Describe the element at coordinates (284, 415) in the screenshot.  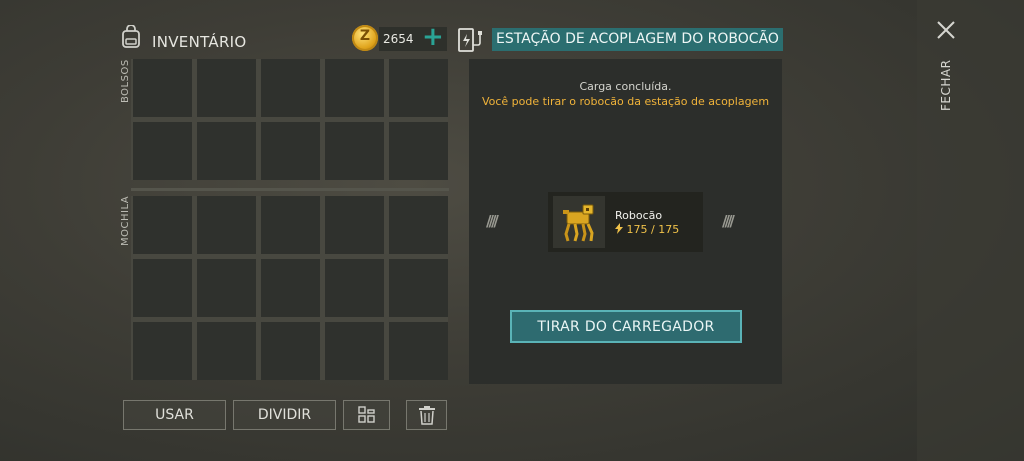
I see `split-button: DIVIDIR` at that location.